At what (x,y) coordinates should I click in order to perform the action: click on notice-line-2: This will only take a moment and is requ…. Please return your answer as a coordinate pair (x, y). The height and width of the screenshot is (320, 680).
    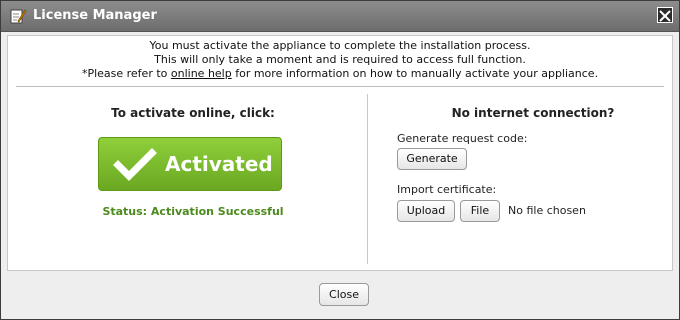
    Looking at the image, I should click on (340, 59).